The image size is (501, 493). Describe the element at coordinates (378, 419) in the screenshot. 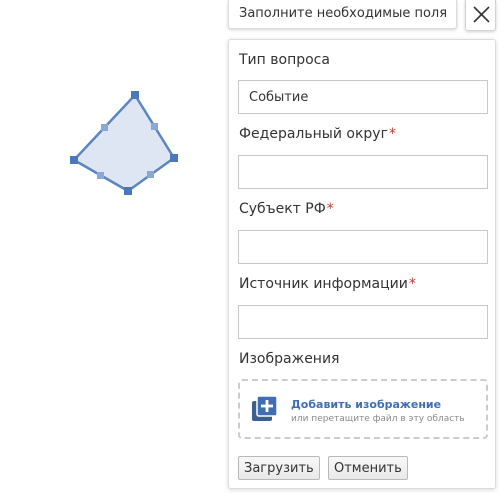

I see `add-image-hint: или перетащите файл в эту область` at that location.